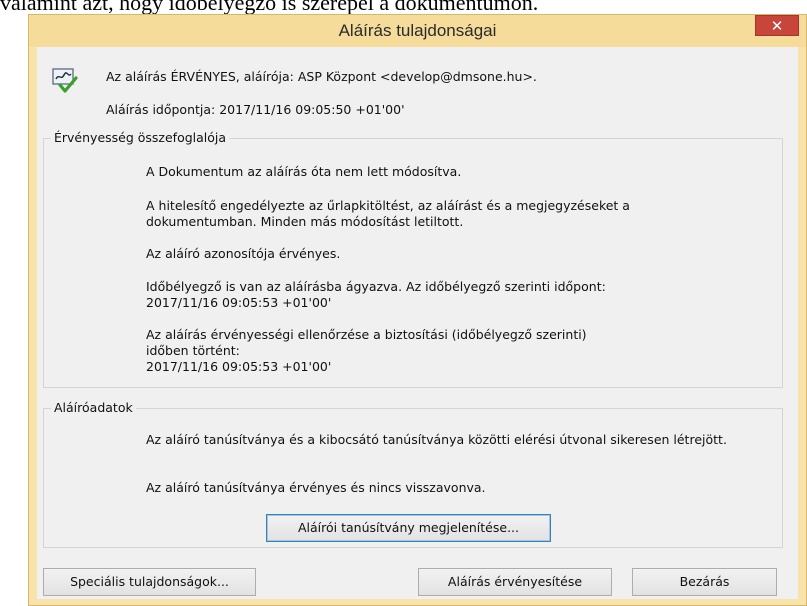 This screenshot has height=606, width=807. I want to click on validity-item-identity: Az aláíró azonosítója érvényes., so click(243, 253).